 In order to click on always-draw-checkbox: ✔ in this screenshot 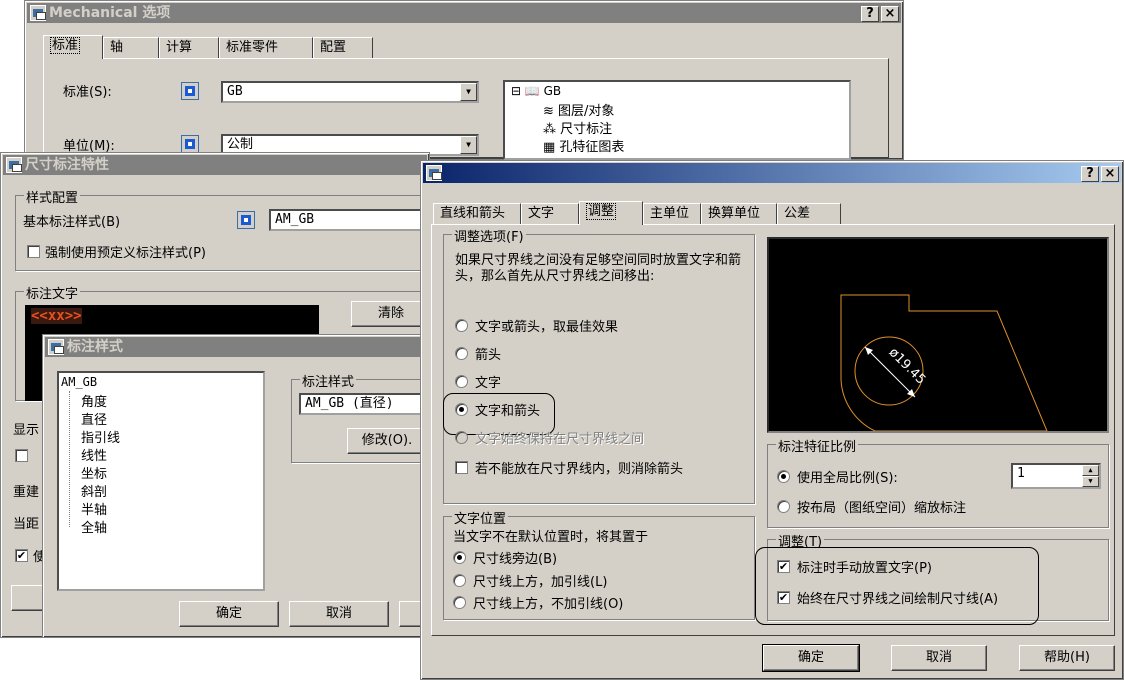, I will do `click(783, 597)`.